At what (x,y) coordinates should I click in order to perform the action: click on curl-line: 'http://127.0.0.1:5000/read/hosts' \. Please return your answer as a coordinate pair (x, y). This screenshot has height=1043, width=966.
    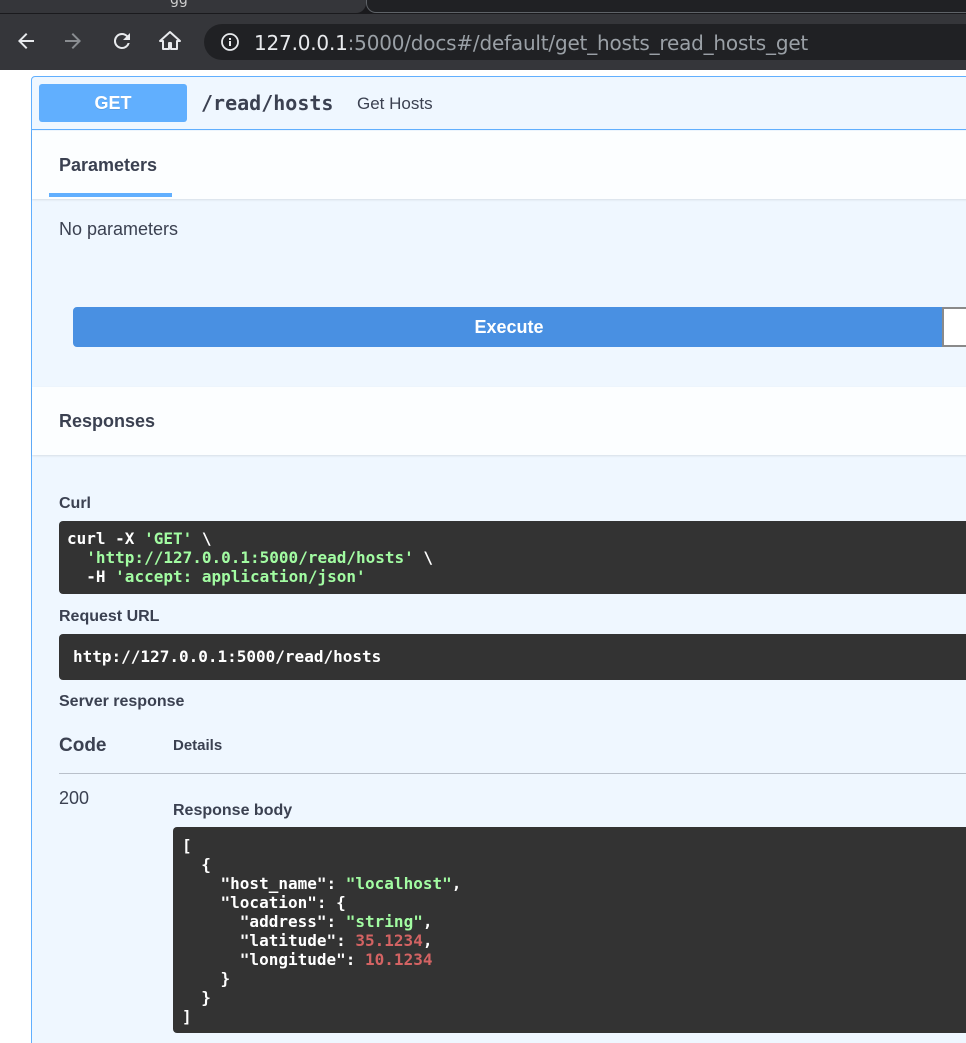
    Looking at the image, I should click on (516, 557).